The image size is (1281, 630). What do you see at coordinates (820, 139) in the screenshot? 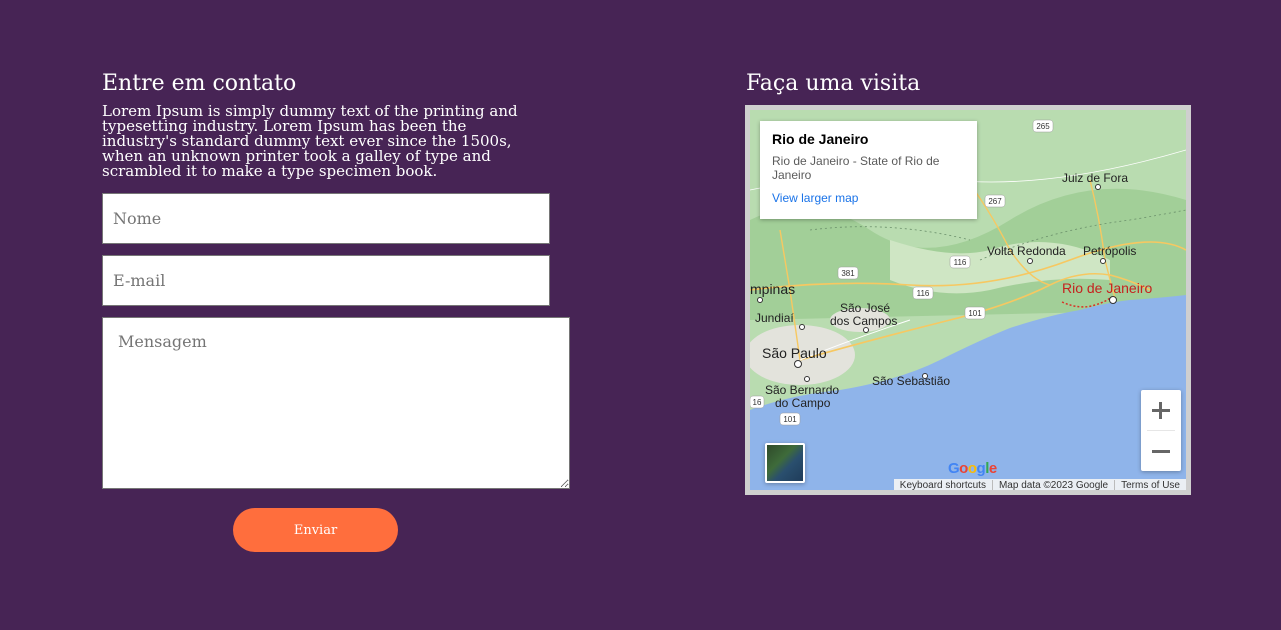
I see `place-title: Rio de Janeiro` at bounding box center [820, 139].